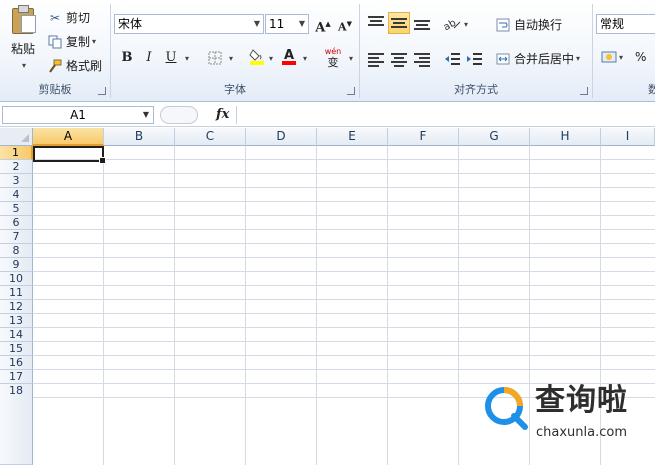 This screenshot has height=465, width=655. What do you see at coordinates (422, 23) in the screenshot?
I see `bottom-align-button` at bounding box center [422, 23].